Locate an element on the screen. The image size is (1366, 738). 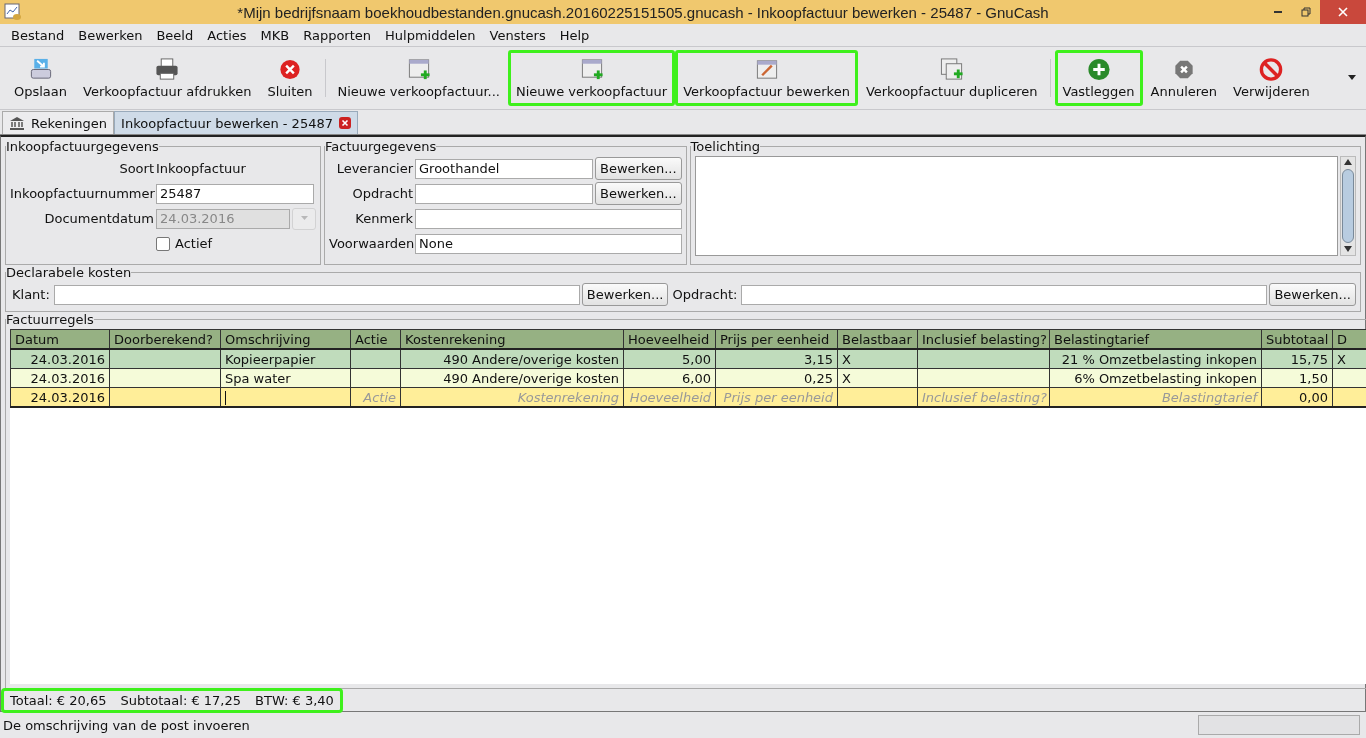
total-text: BTW: € 3,40 is located at coordinates (294, 700).